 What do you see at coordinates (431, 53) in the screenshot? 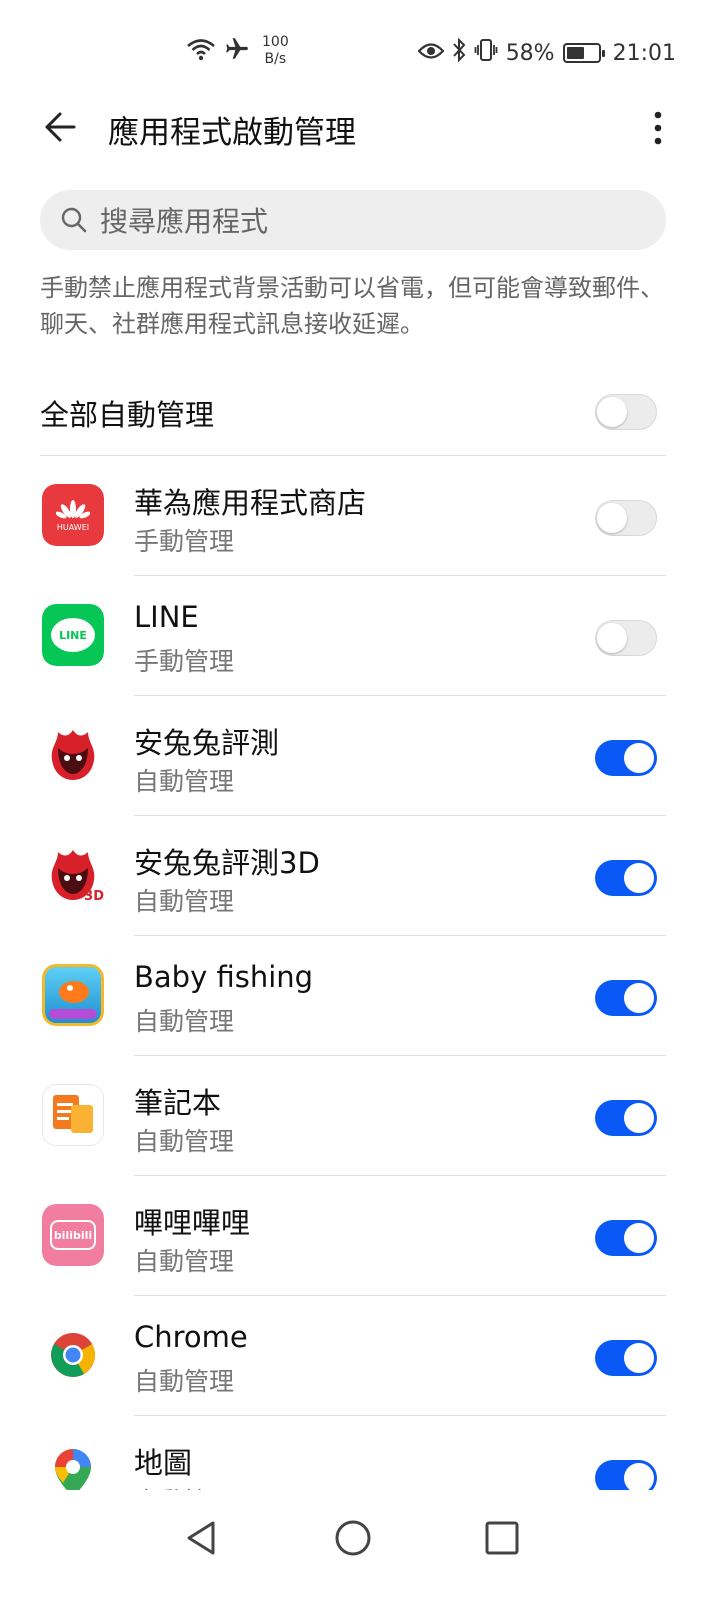
I see `eye-comfort-icon` at bounding box center [431, 53].